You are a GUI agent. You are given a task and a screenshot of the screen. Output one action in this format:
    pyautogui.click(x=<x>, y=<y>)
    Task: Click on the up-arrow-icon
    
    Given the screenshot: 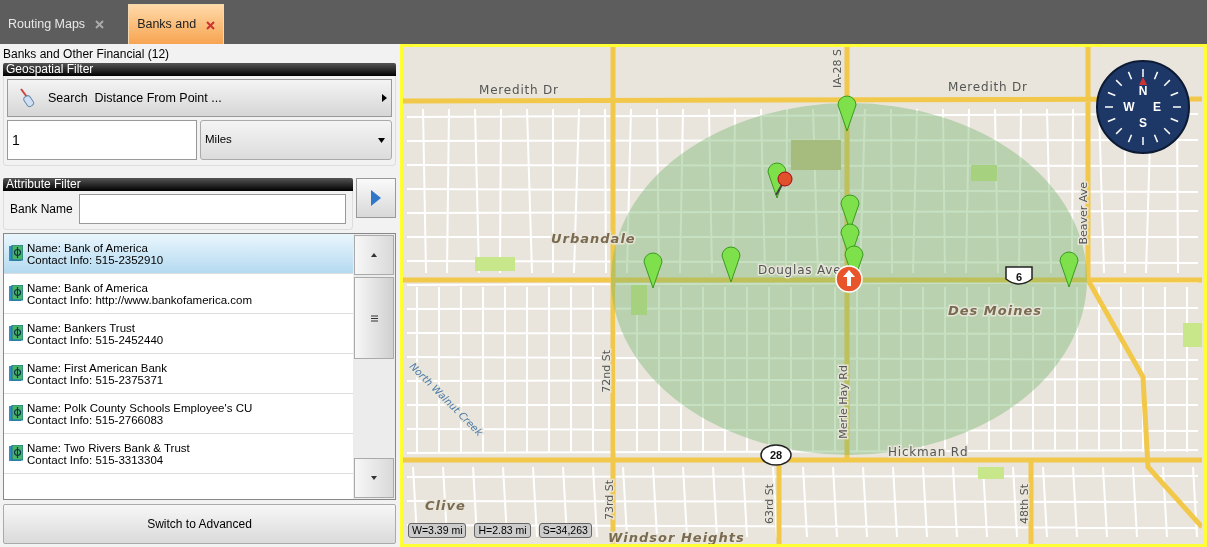 What is the action you would take?
    pyautogui.click(x=374, y=255)
    